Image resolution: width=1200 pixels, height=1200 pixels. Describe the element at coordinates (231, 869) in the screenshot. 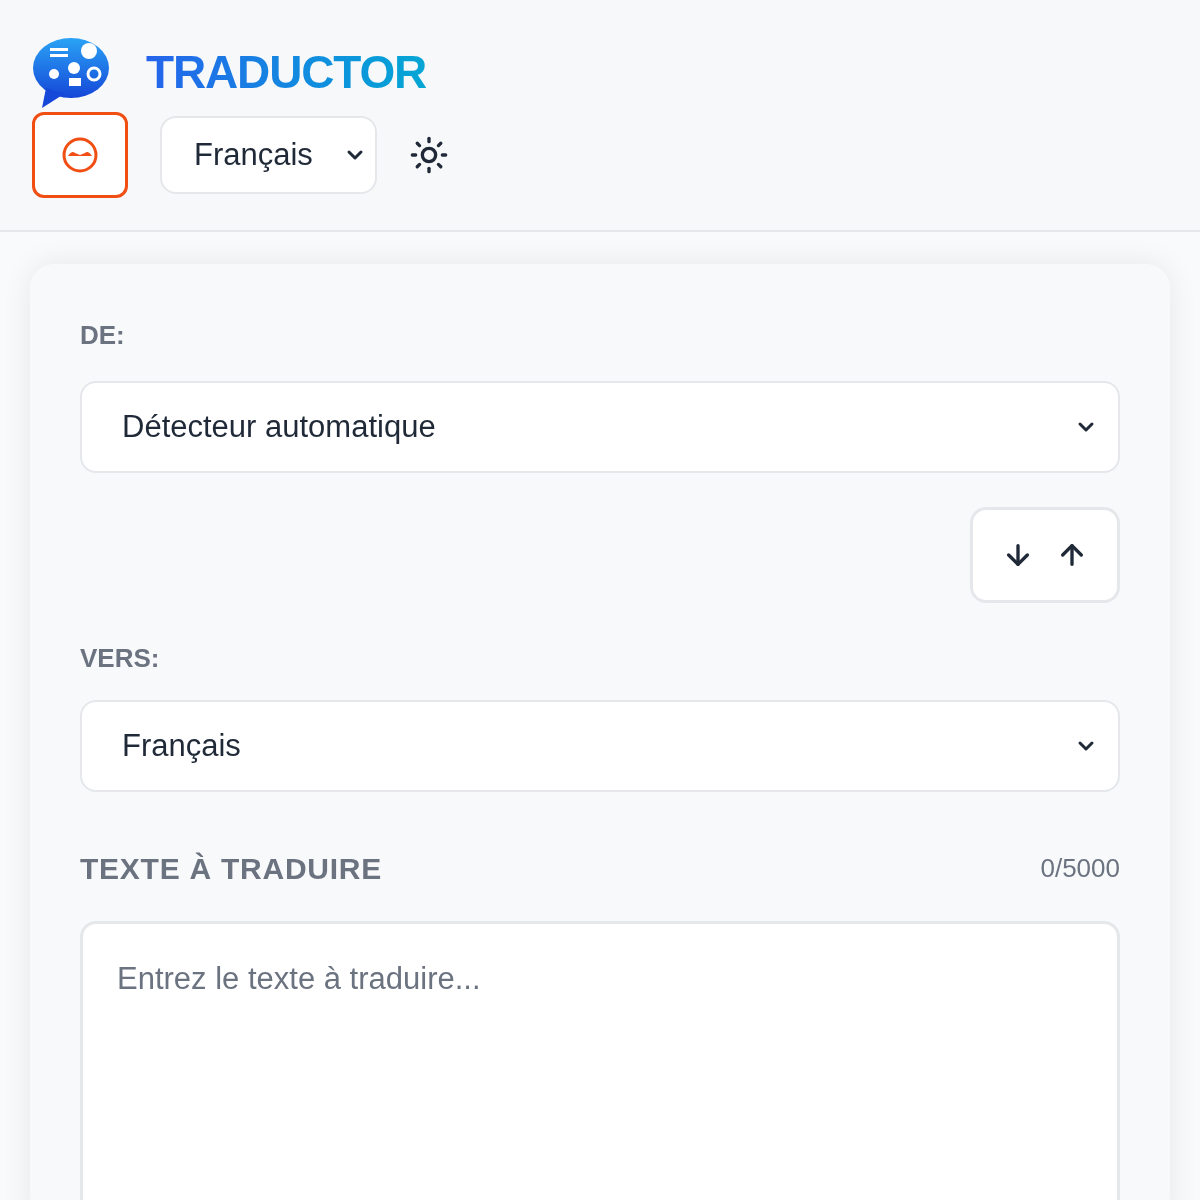

I see `source-label: TEXTE À TRADUIRE` at that location.